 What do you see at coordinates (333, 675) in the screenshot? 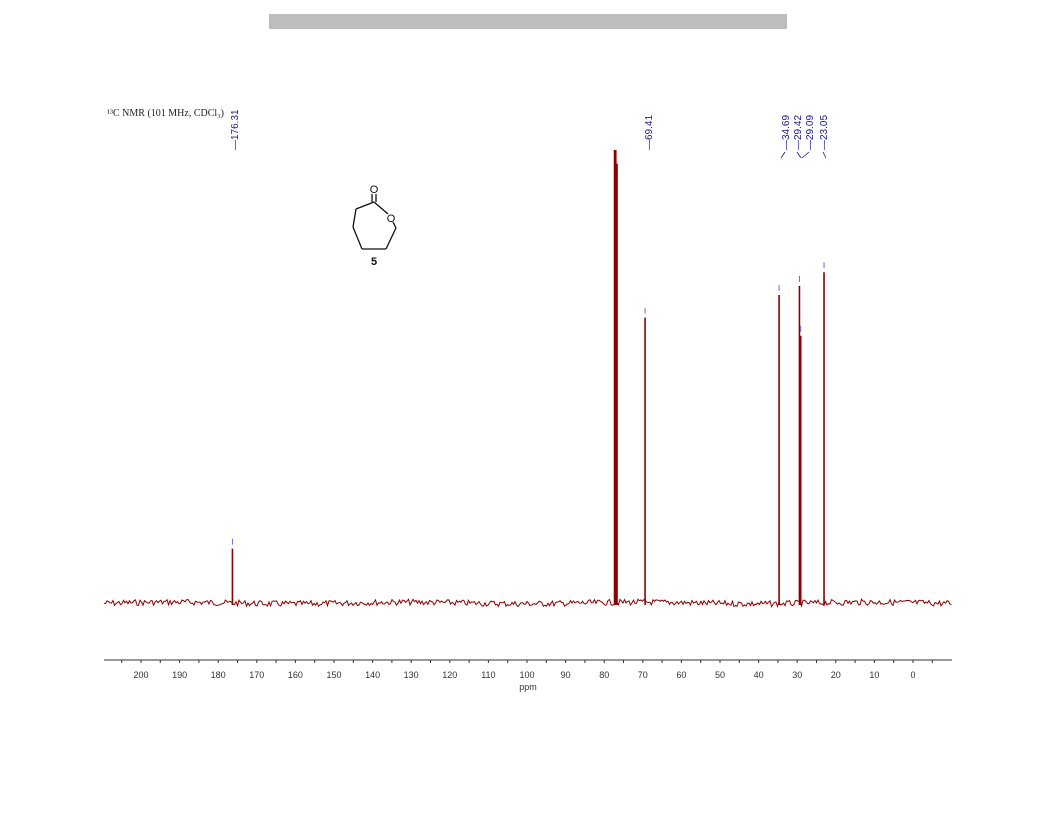
I see `x-tick-label: 150` at bounding box center [333, 675].